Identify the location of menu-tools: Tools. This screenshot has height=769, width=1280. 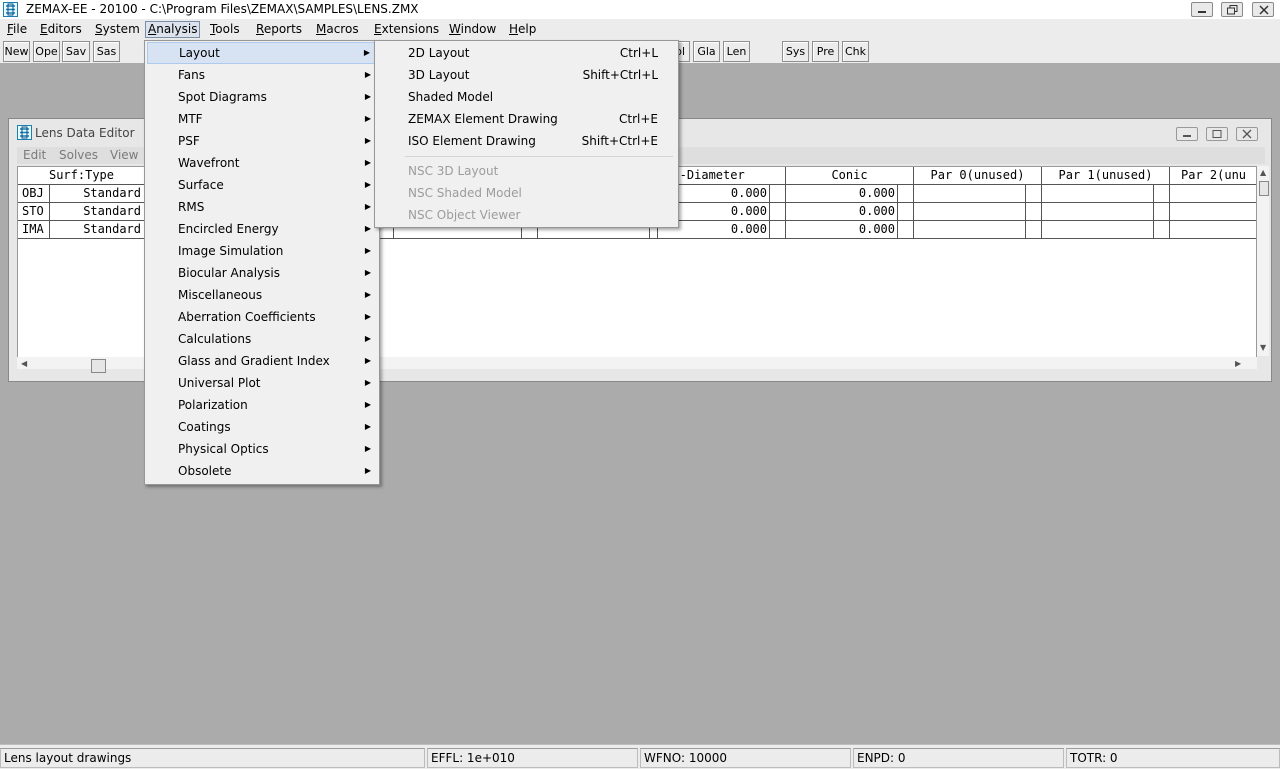
(225, 29).